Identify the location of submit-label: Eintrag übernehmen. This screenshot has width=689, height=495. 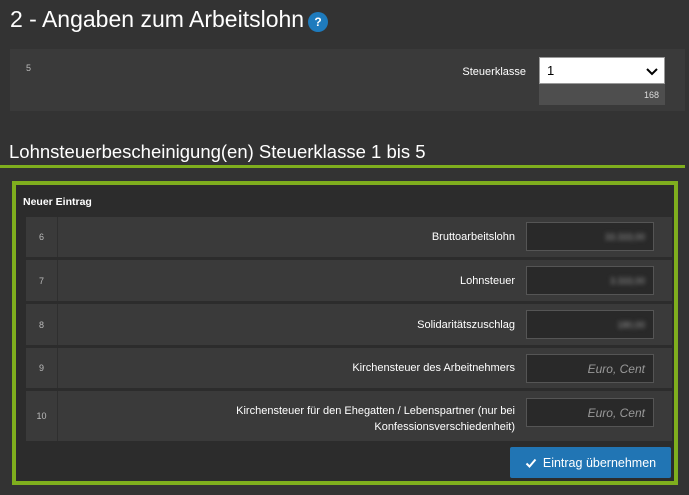
(599, 462).